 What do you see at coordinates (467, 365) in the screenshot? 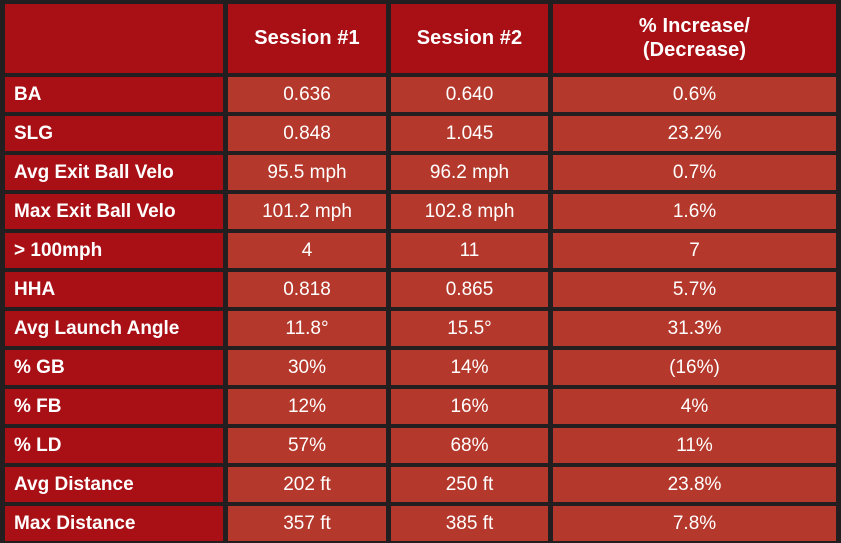
I see `cell-session-2: 14%` at bounding box center [467, 365].